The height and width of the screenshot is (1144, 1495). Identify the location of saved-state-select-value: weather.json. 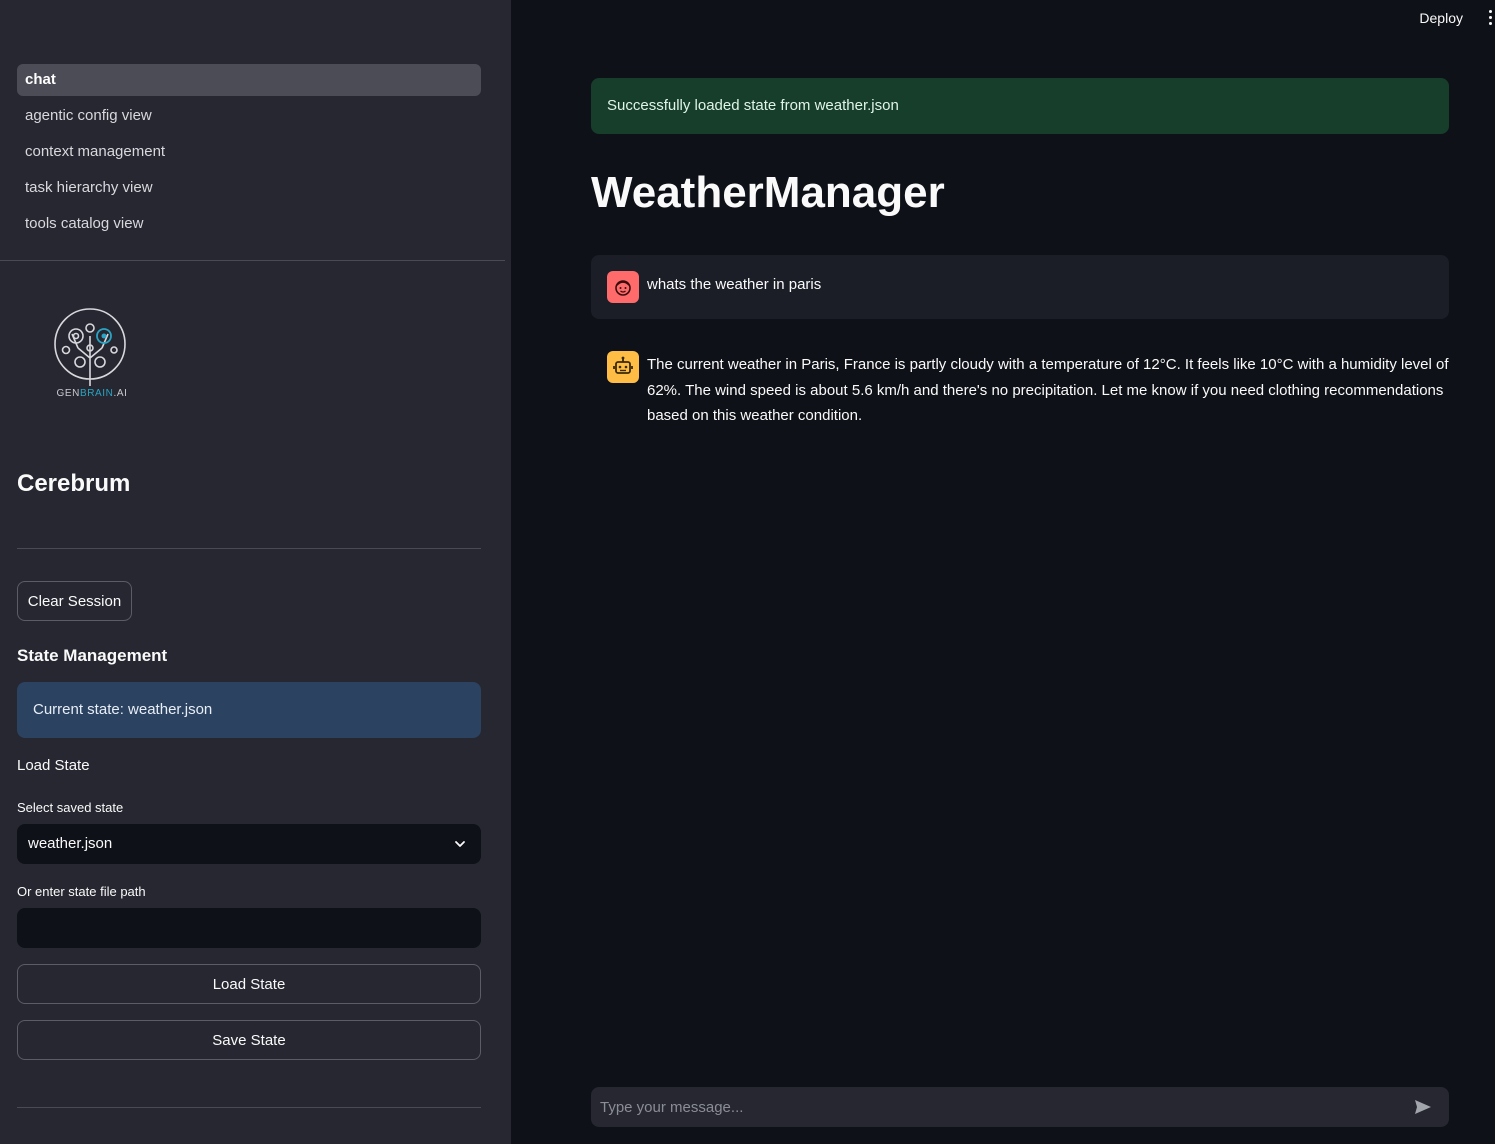
(70, 843).